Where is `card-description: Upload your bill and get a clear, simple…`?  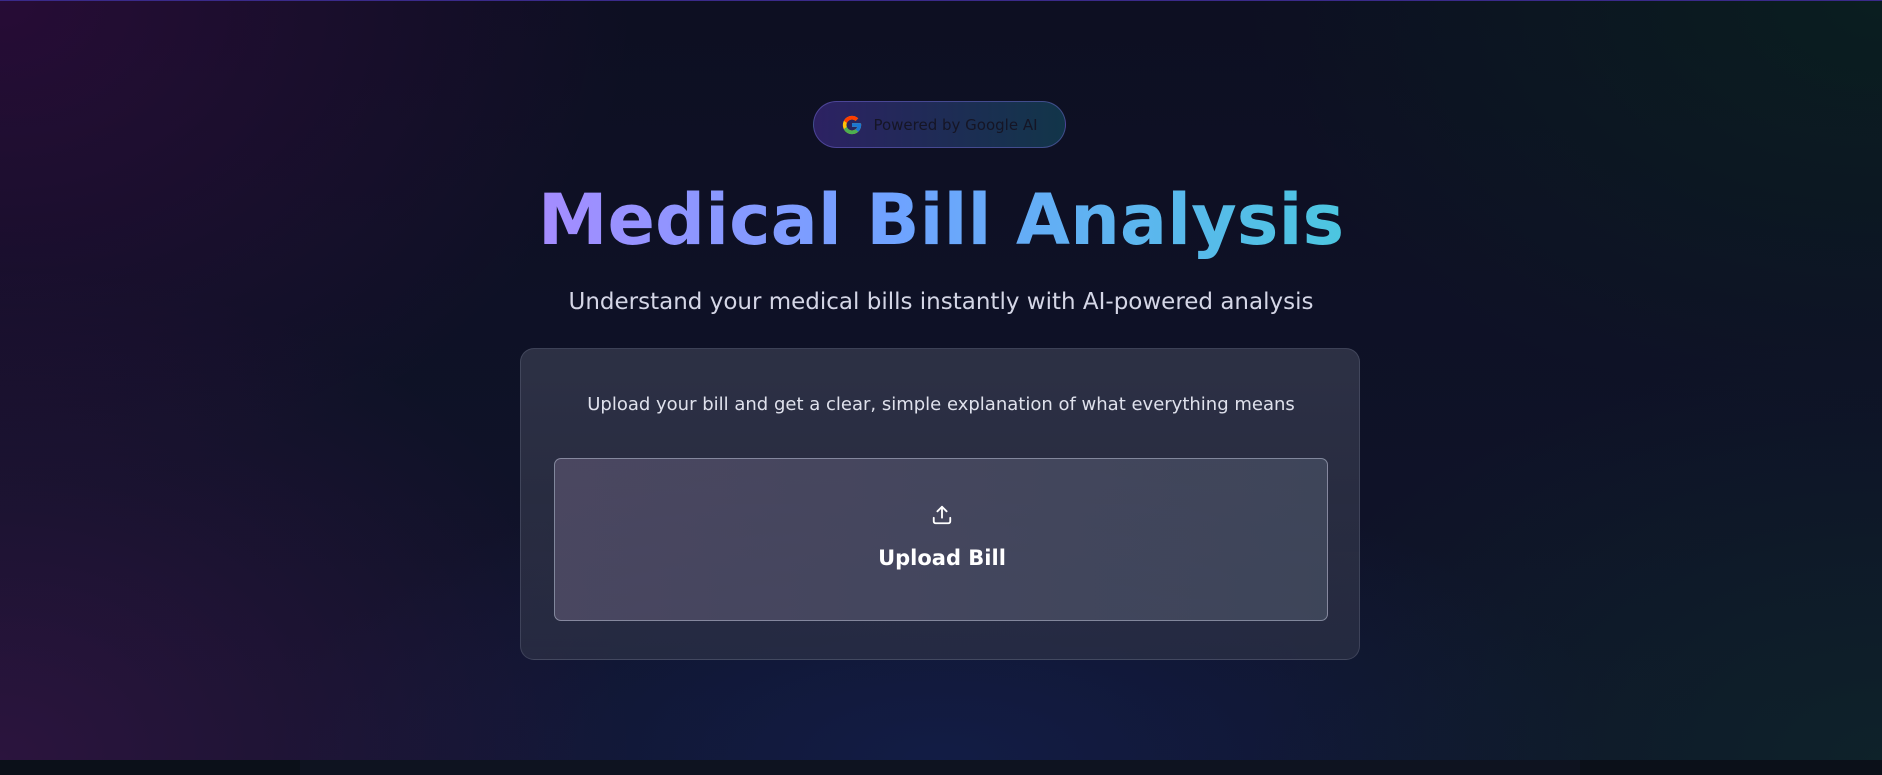
card-description: Upload your bill and get a clear, simple… is located at coordinates (941, 404).